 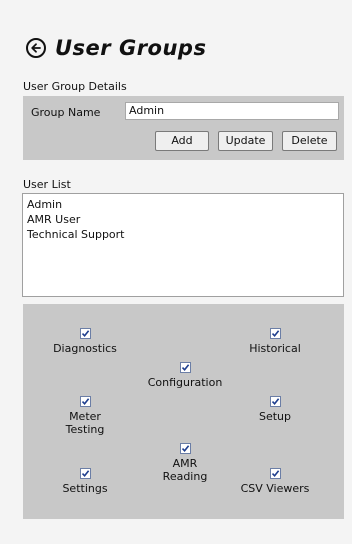 I want to click on group-details-panel: Group Name Admin Add Update Delete, so click(x=183, y=128).